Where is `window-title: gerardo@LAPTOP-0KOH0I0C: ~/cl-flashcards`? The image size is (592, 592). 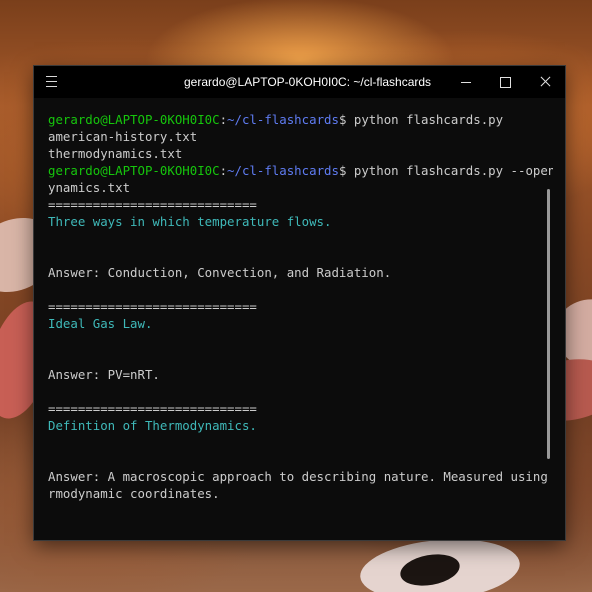
window-title: gerardo@LAPTOP-0KOH0I0C: ~/cl-flashcards is located at coordinates (308, 82).